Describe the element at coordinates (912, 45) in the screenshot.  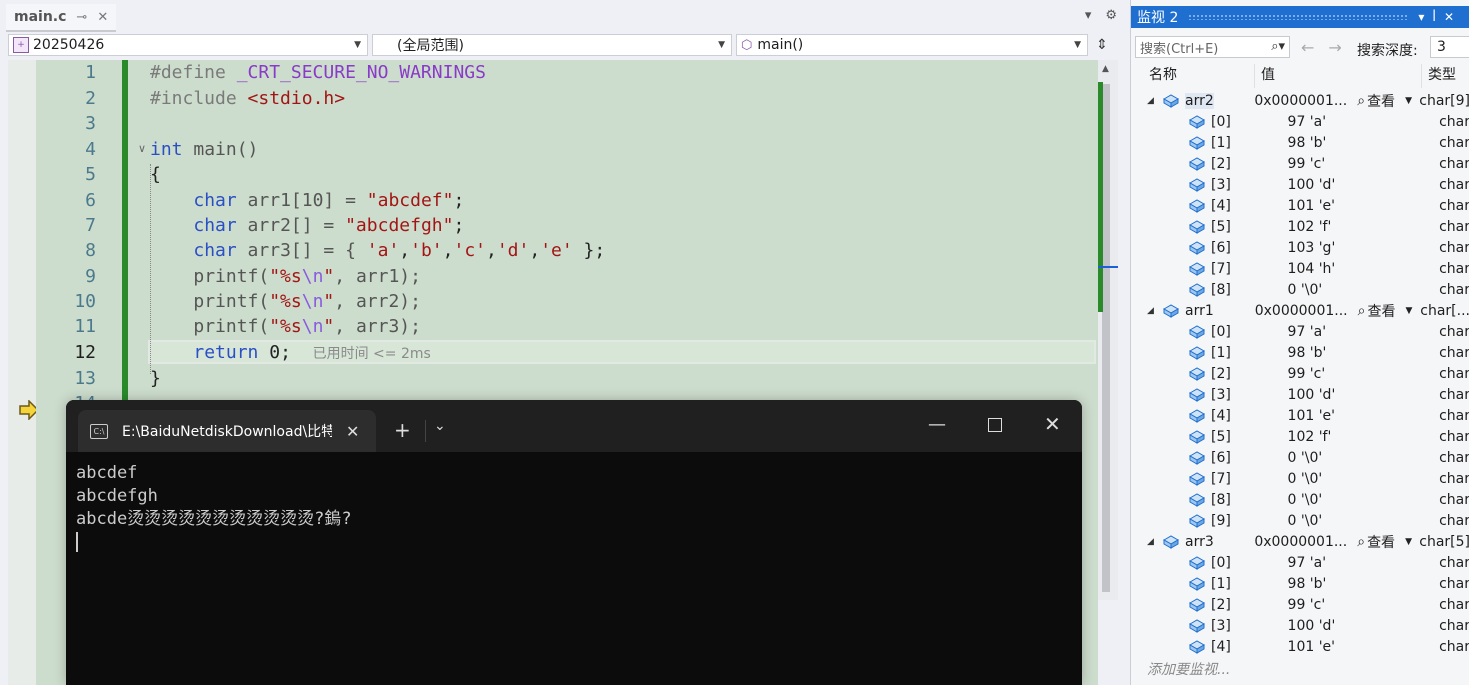
I see `function-dropdown: ⬡ main() ▼` at that location.